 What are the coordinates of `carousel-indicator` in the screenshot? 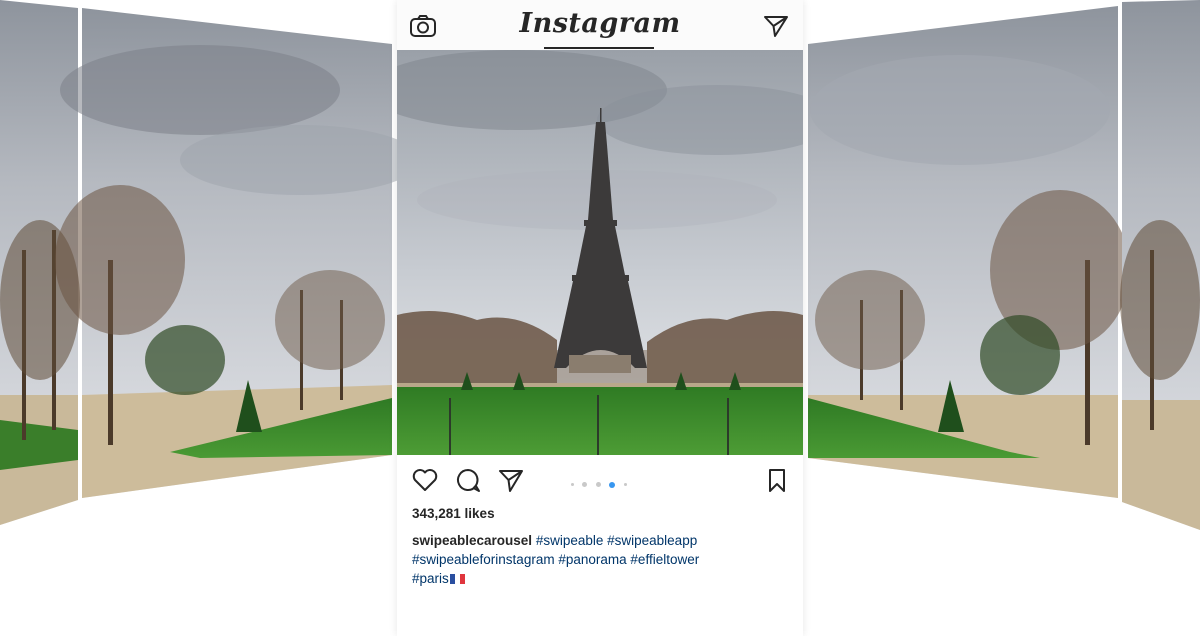 It's located at (599, 482).